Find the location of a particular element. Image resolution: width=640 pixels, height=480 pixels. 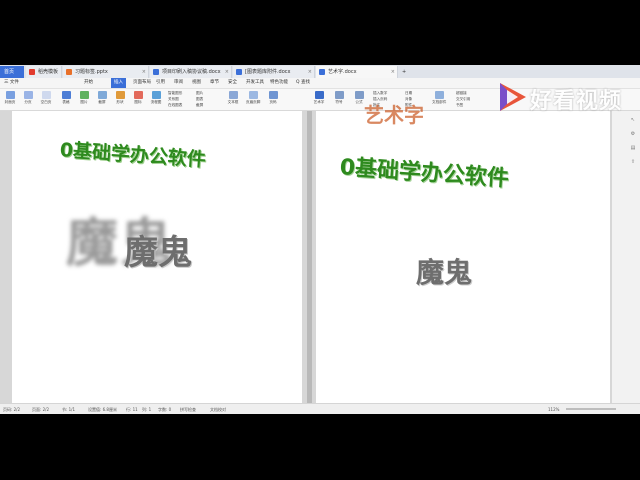

haokan-watermark: 好看视频 is located at coordinates (561, 97).